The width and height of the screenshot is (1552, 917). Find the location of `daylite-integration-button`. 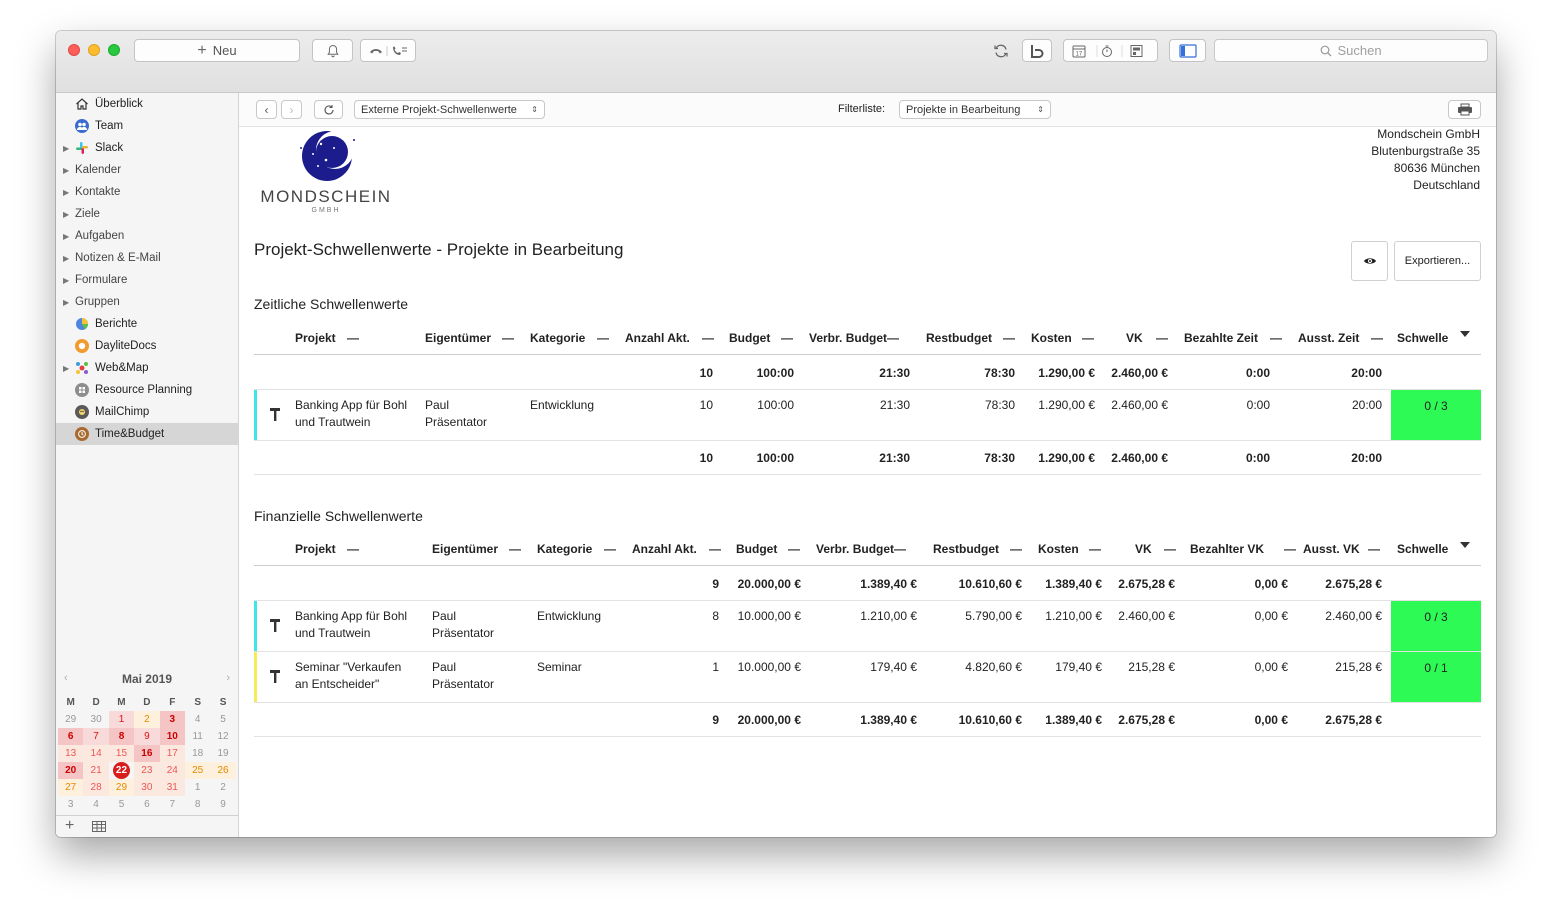

daylite-integration-button is located at coordinates (1037, 50).